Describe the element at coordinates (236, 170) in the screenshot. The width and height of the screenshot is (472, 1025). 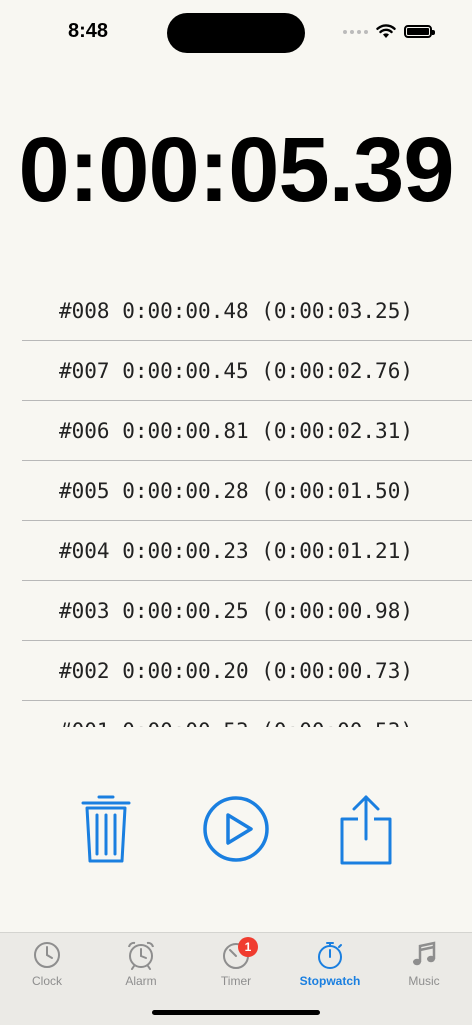
I see `elapsed-time: 0:00:05.39` at that location.